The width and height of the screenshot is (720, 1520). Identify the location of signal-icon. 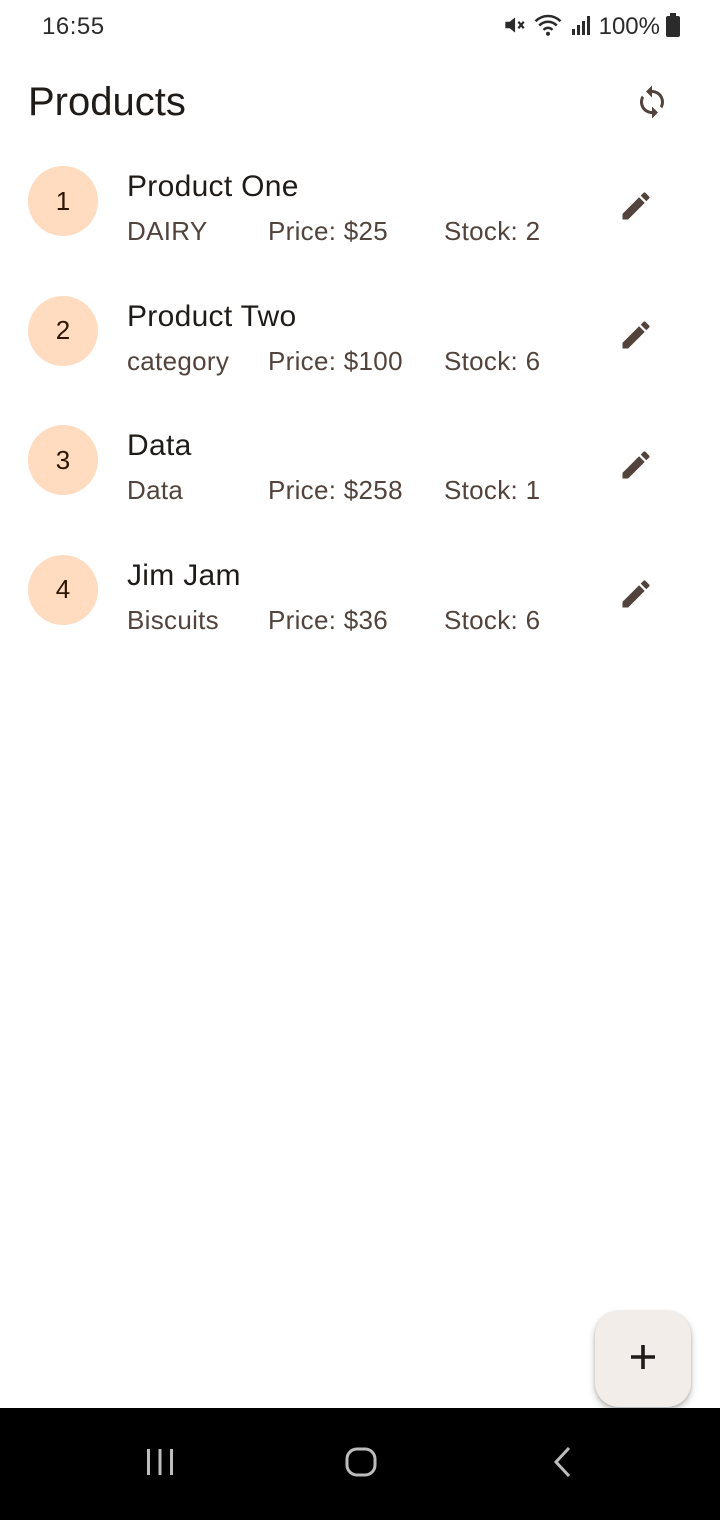
(581, 27).